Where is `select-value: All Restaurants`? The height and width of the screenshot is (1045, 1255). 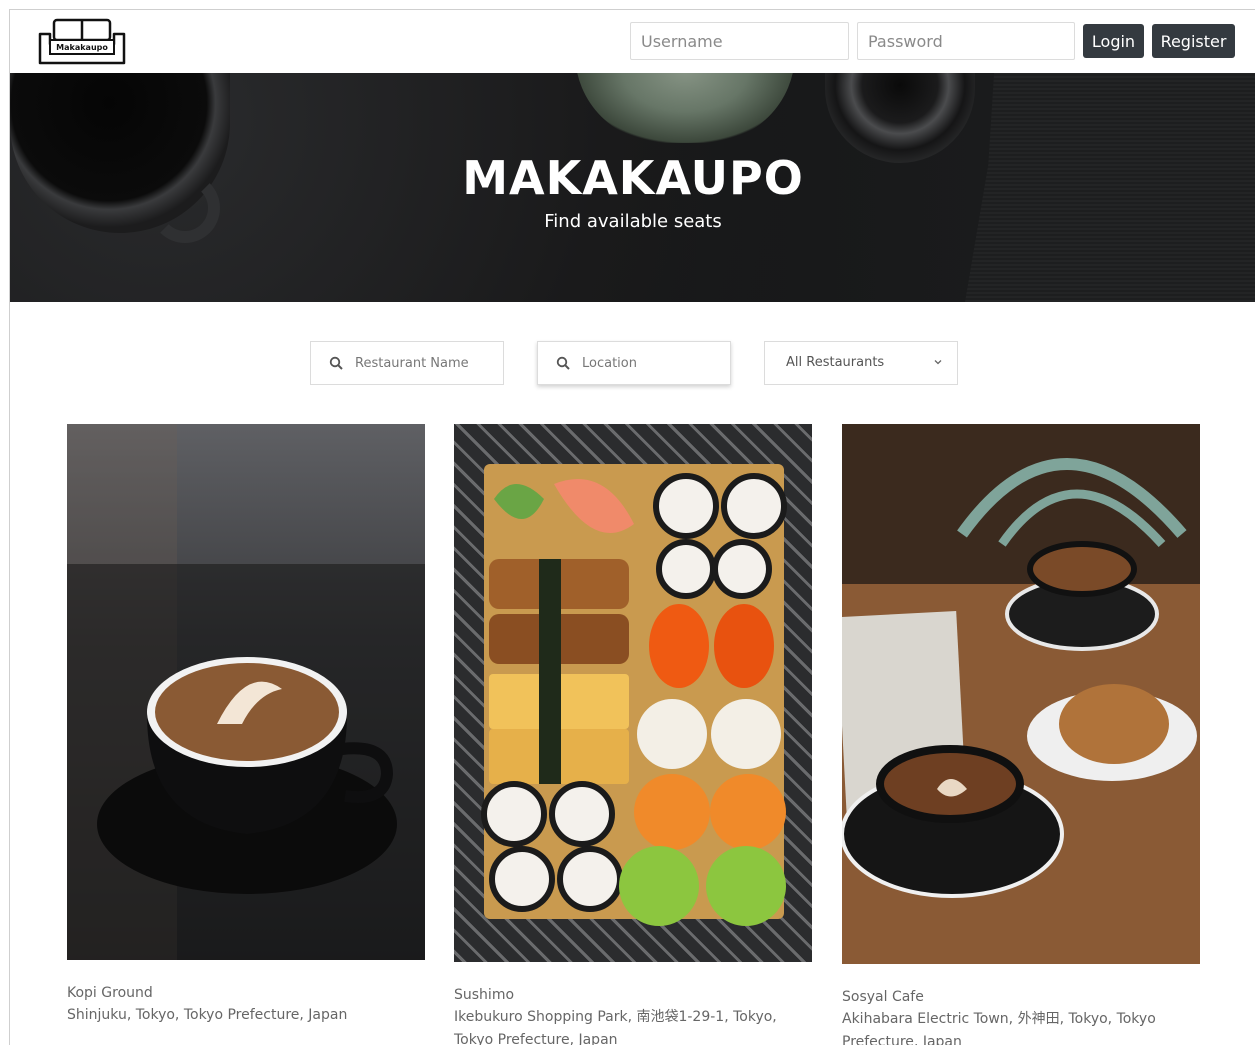 select-value: All Restaurants is located at coordinates (835, 362).